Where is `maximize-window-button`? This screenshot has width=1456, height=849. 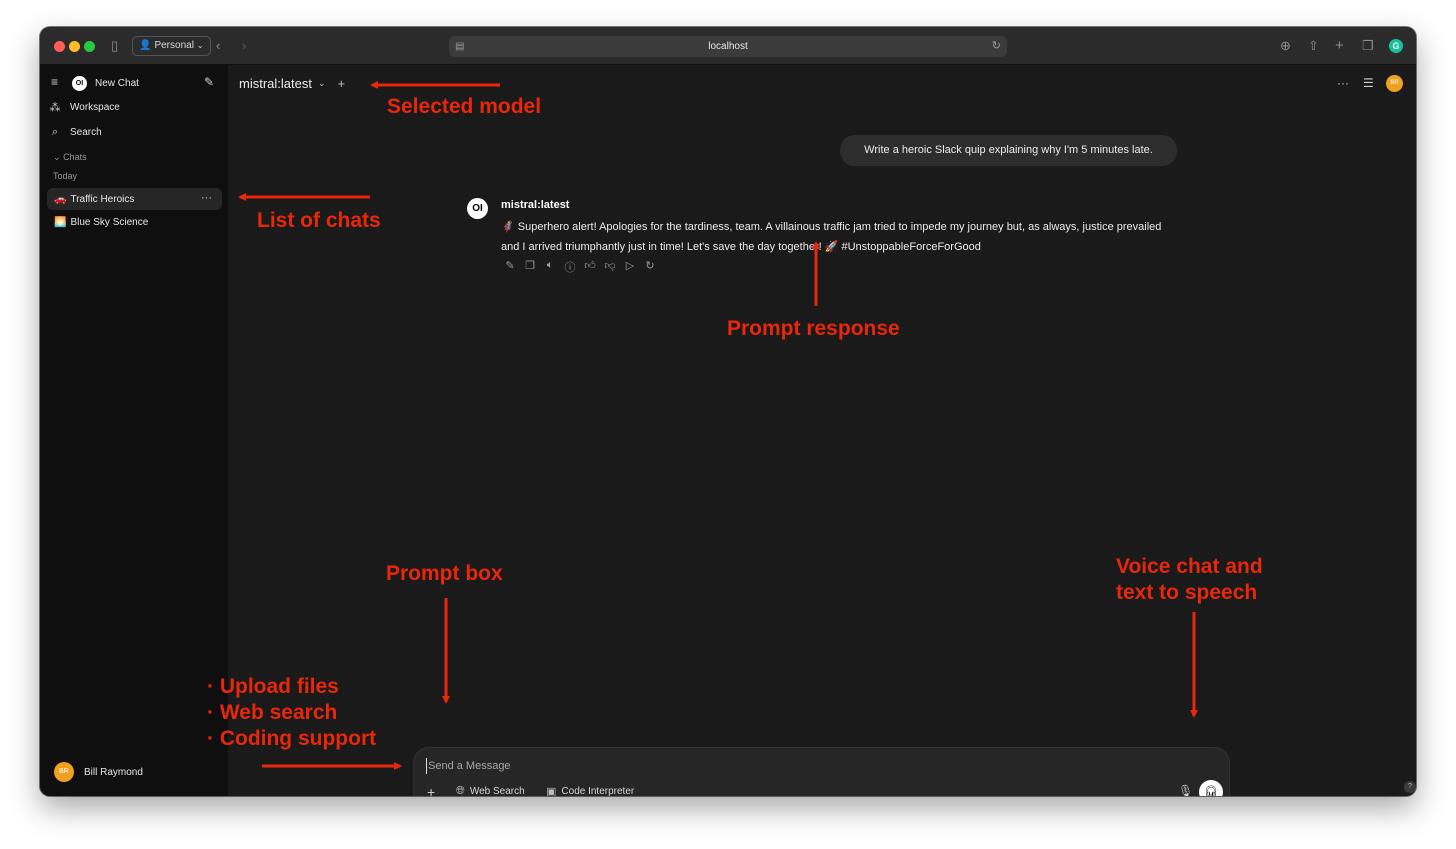 maximize-window-button is located at coordinates (89, 46).